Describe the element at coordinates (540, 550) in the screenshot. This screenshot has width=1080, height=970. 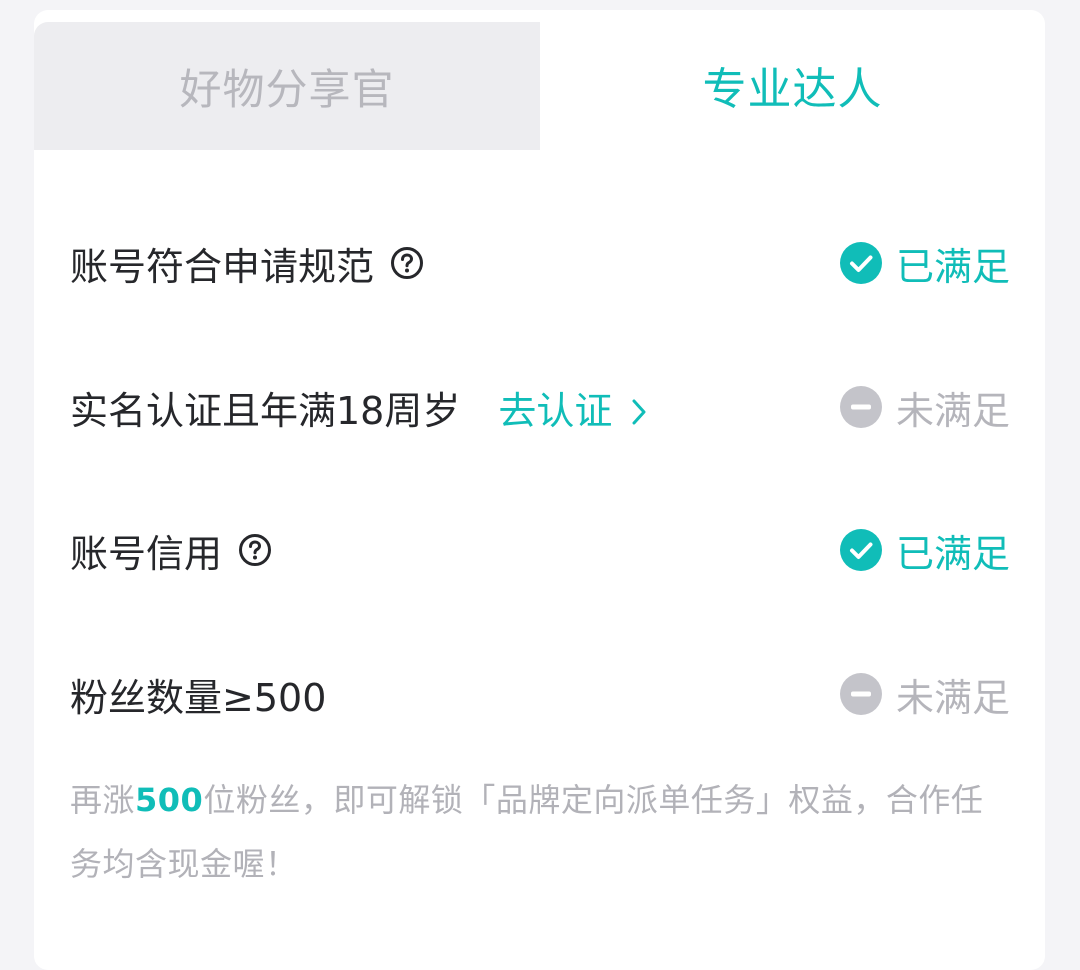
I see `requirement-row-account-credit: 账号信用 已满足` at that location.